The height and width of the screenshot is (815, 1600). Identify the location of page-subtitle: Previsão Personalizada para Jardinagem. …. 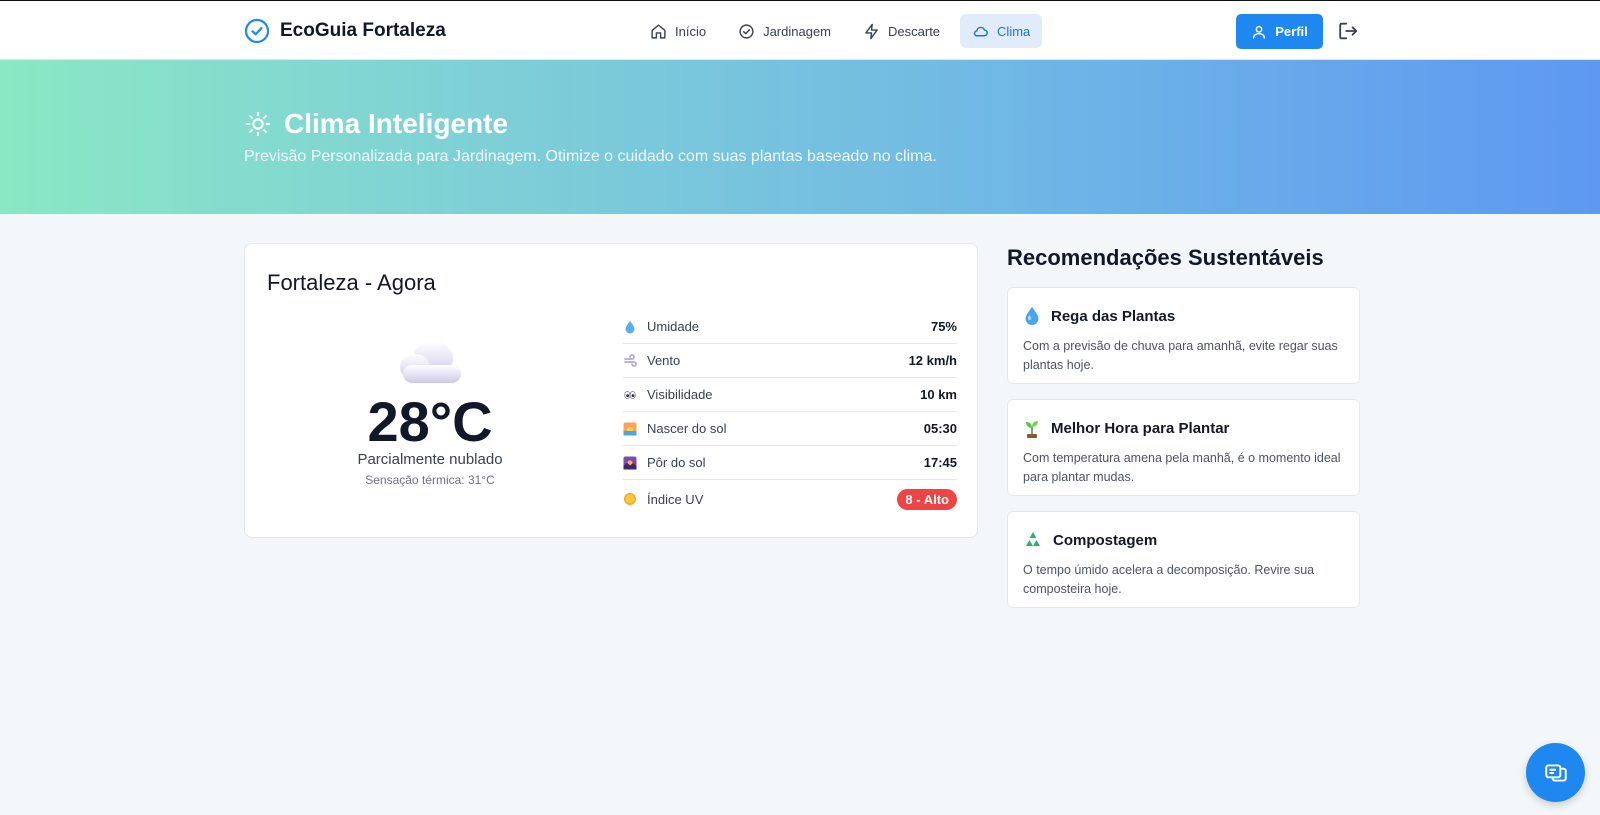
(590, 156).